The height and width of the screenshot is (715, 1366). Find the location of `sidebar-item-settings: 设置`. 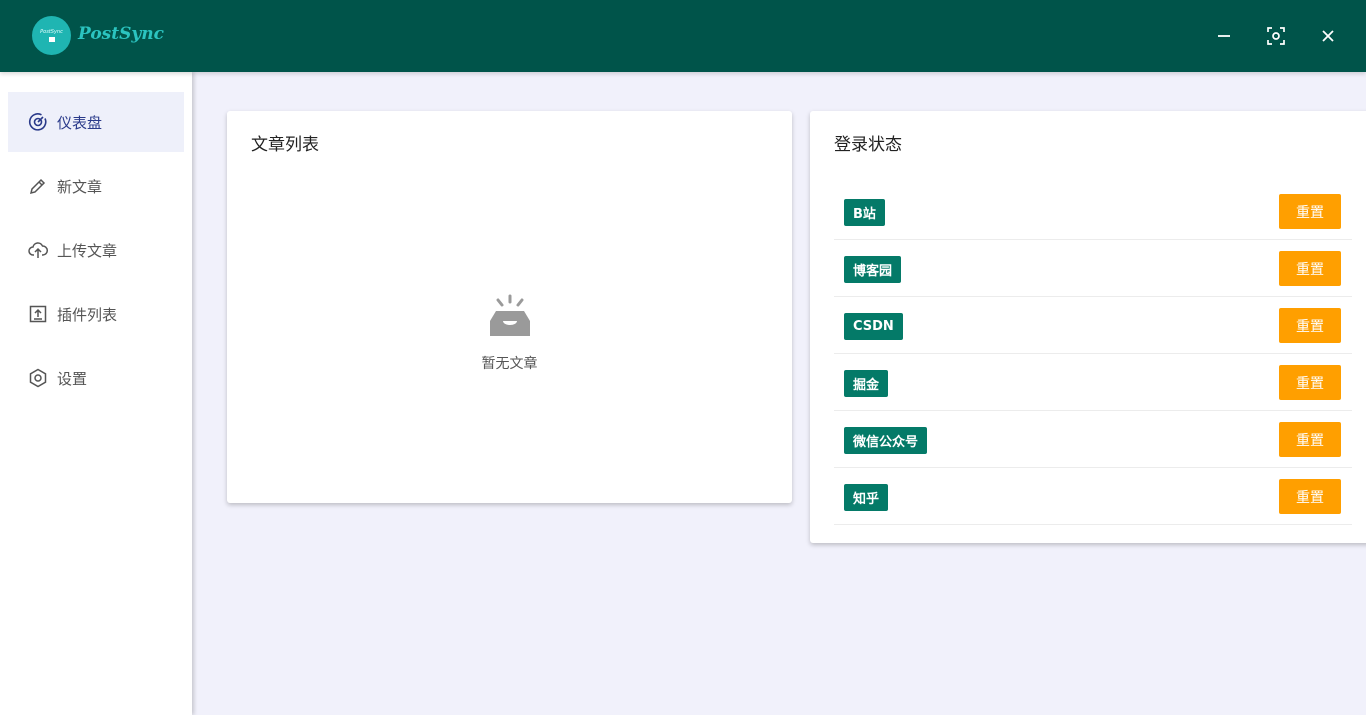

sidebar-item-settings: 设置 is located at coordinates (96, 378).